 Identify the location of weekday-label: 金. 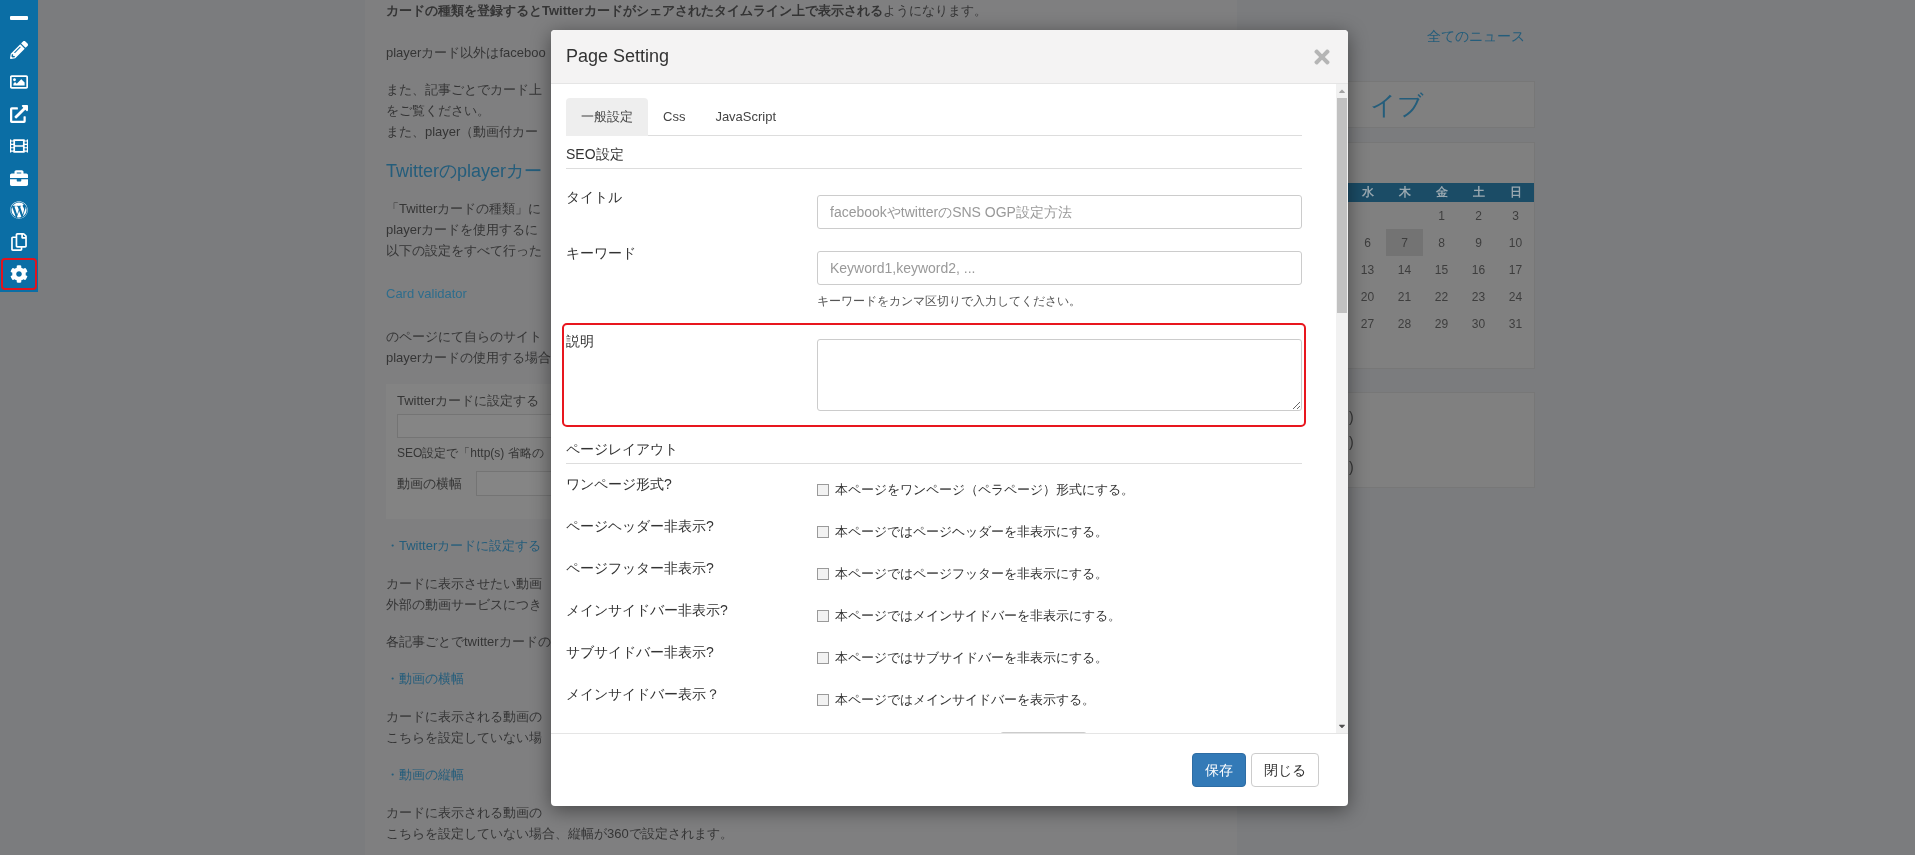
(1441, 192).